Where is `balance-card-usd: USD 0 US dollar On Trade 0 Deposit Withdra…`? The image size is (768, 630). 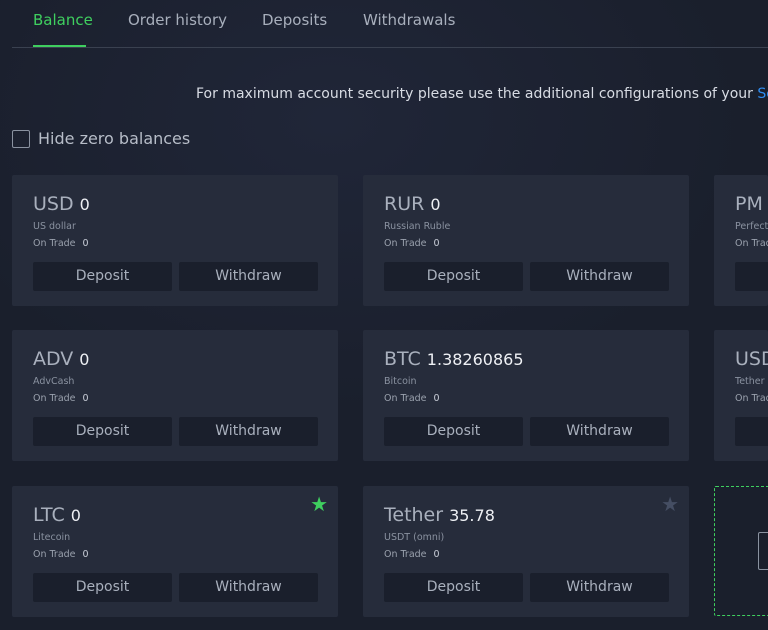 balance-card-usd: USD 0 US dollar On Trade 0 Deposit Withdra… is located at coordinates (175, 240).